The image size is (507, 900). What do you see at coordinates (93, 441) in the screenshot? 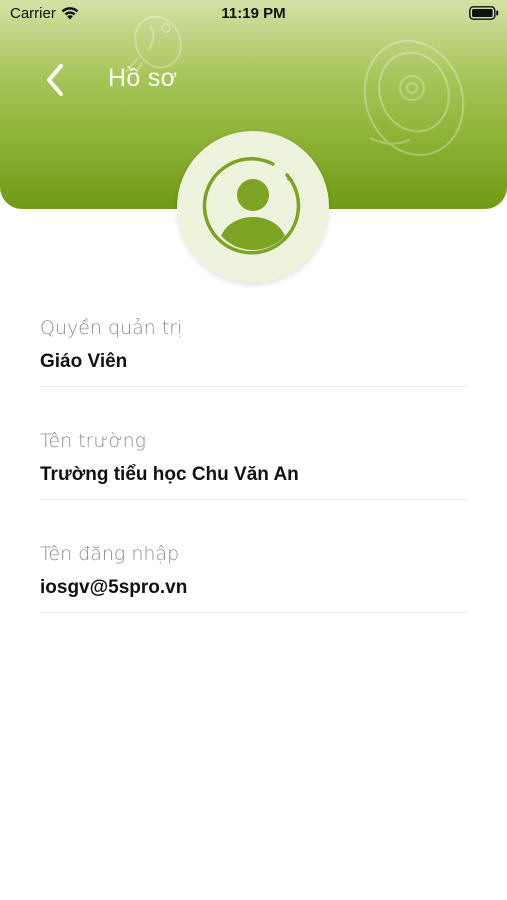
I see `field-label: Tên trường` at bounding box center [93, 441].